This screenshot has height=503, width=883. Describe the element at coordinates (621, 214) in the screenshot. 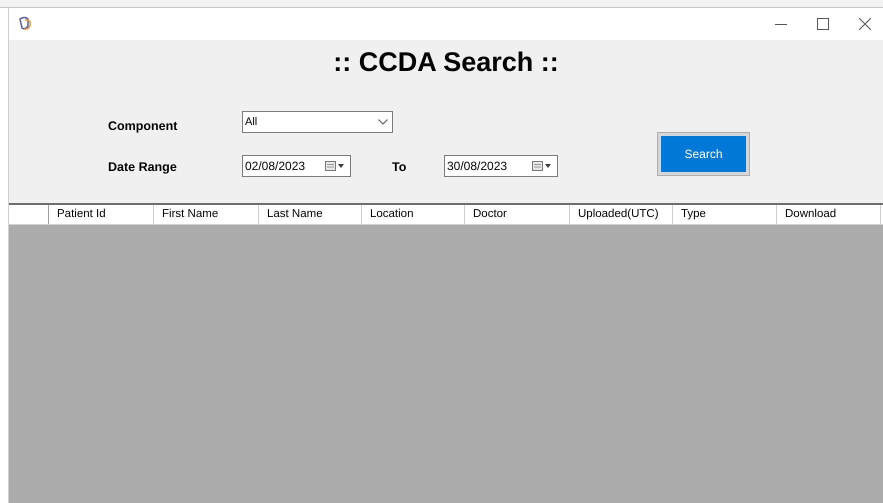

I see `column-header: Uploaded(UTC)` at that location.